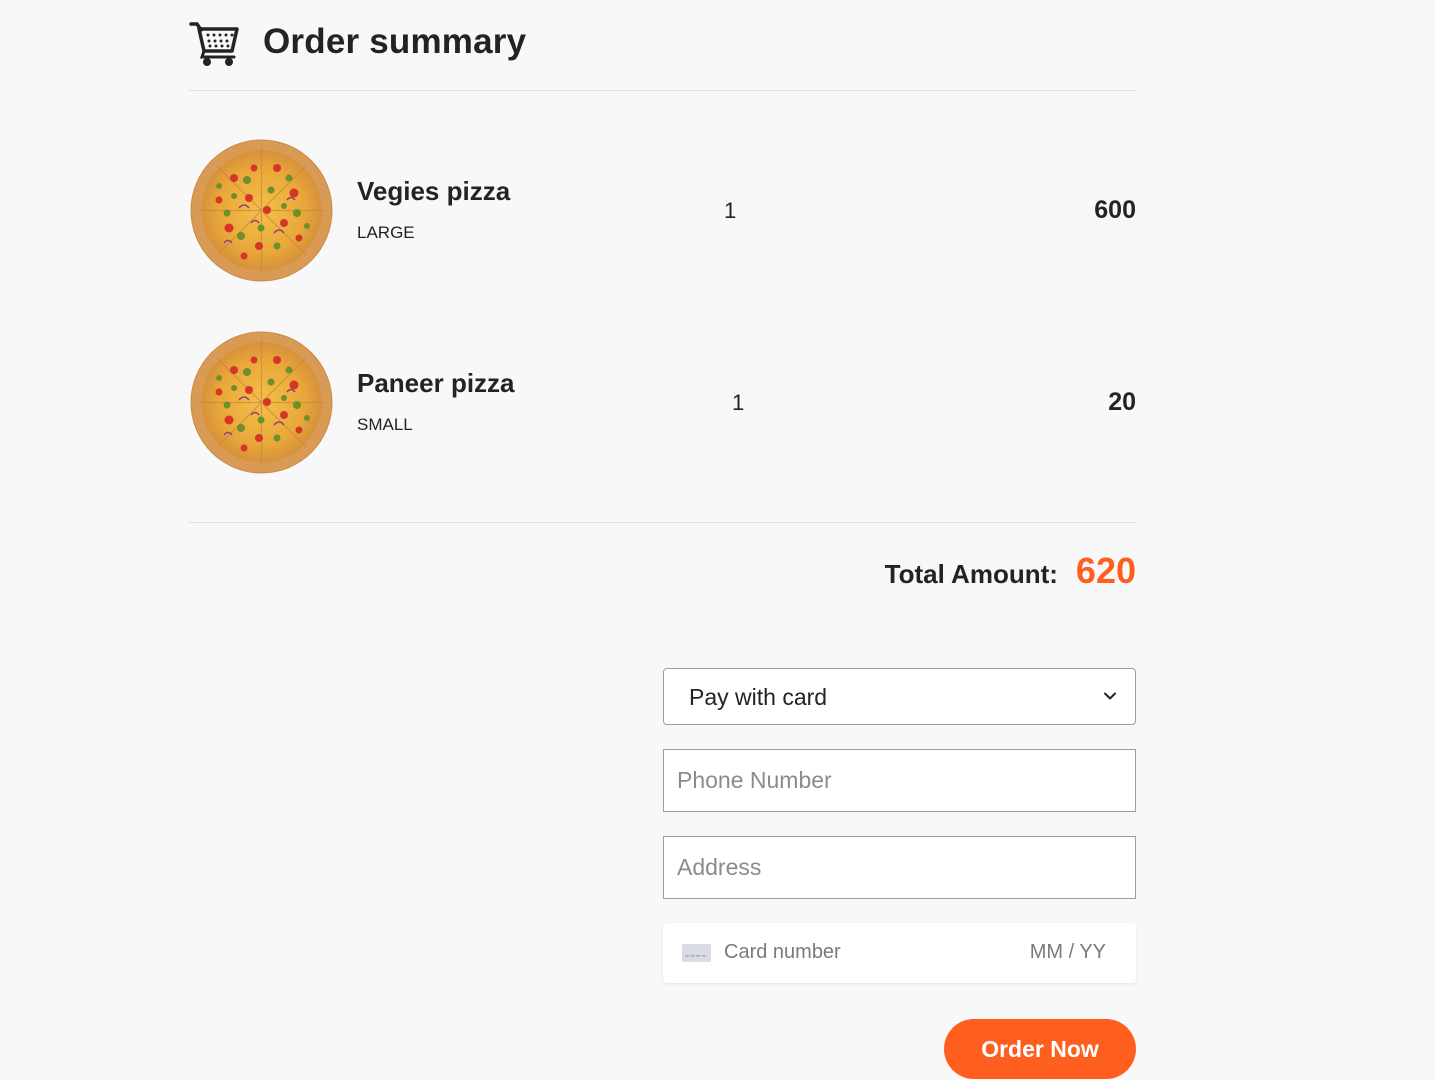  What do you see at coordinates (434, 191) in the screenshot?
I see `item-name: Vegies pizza` at bounding box center [434, 191].